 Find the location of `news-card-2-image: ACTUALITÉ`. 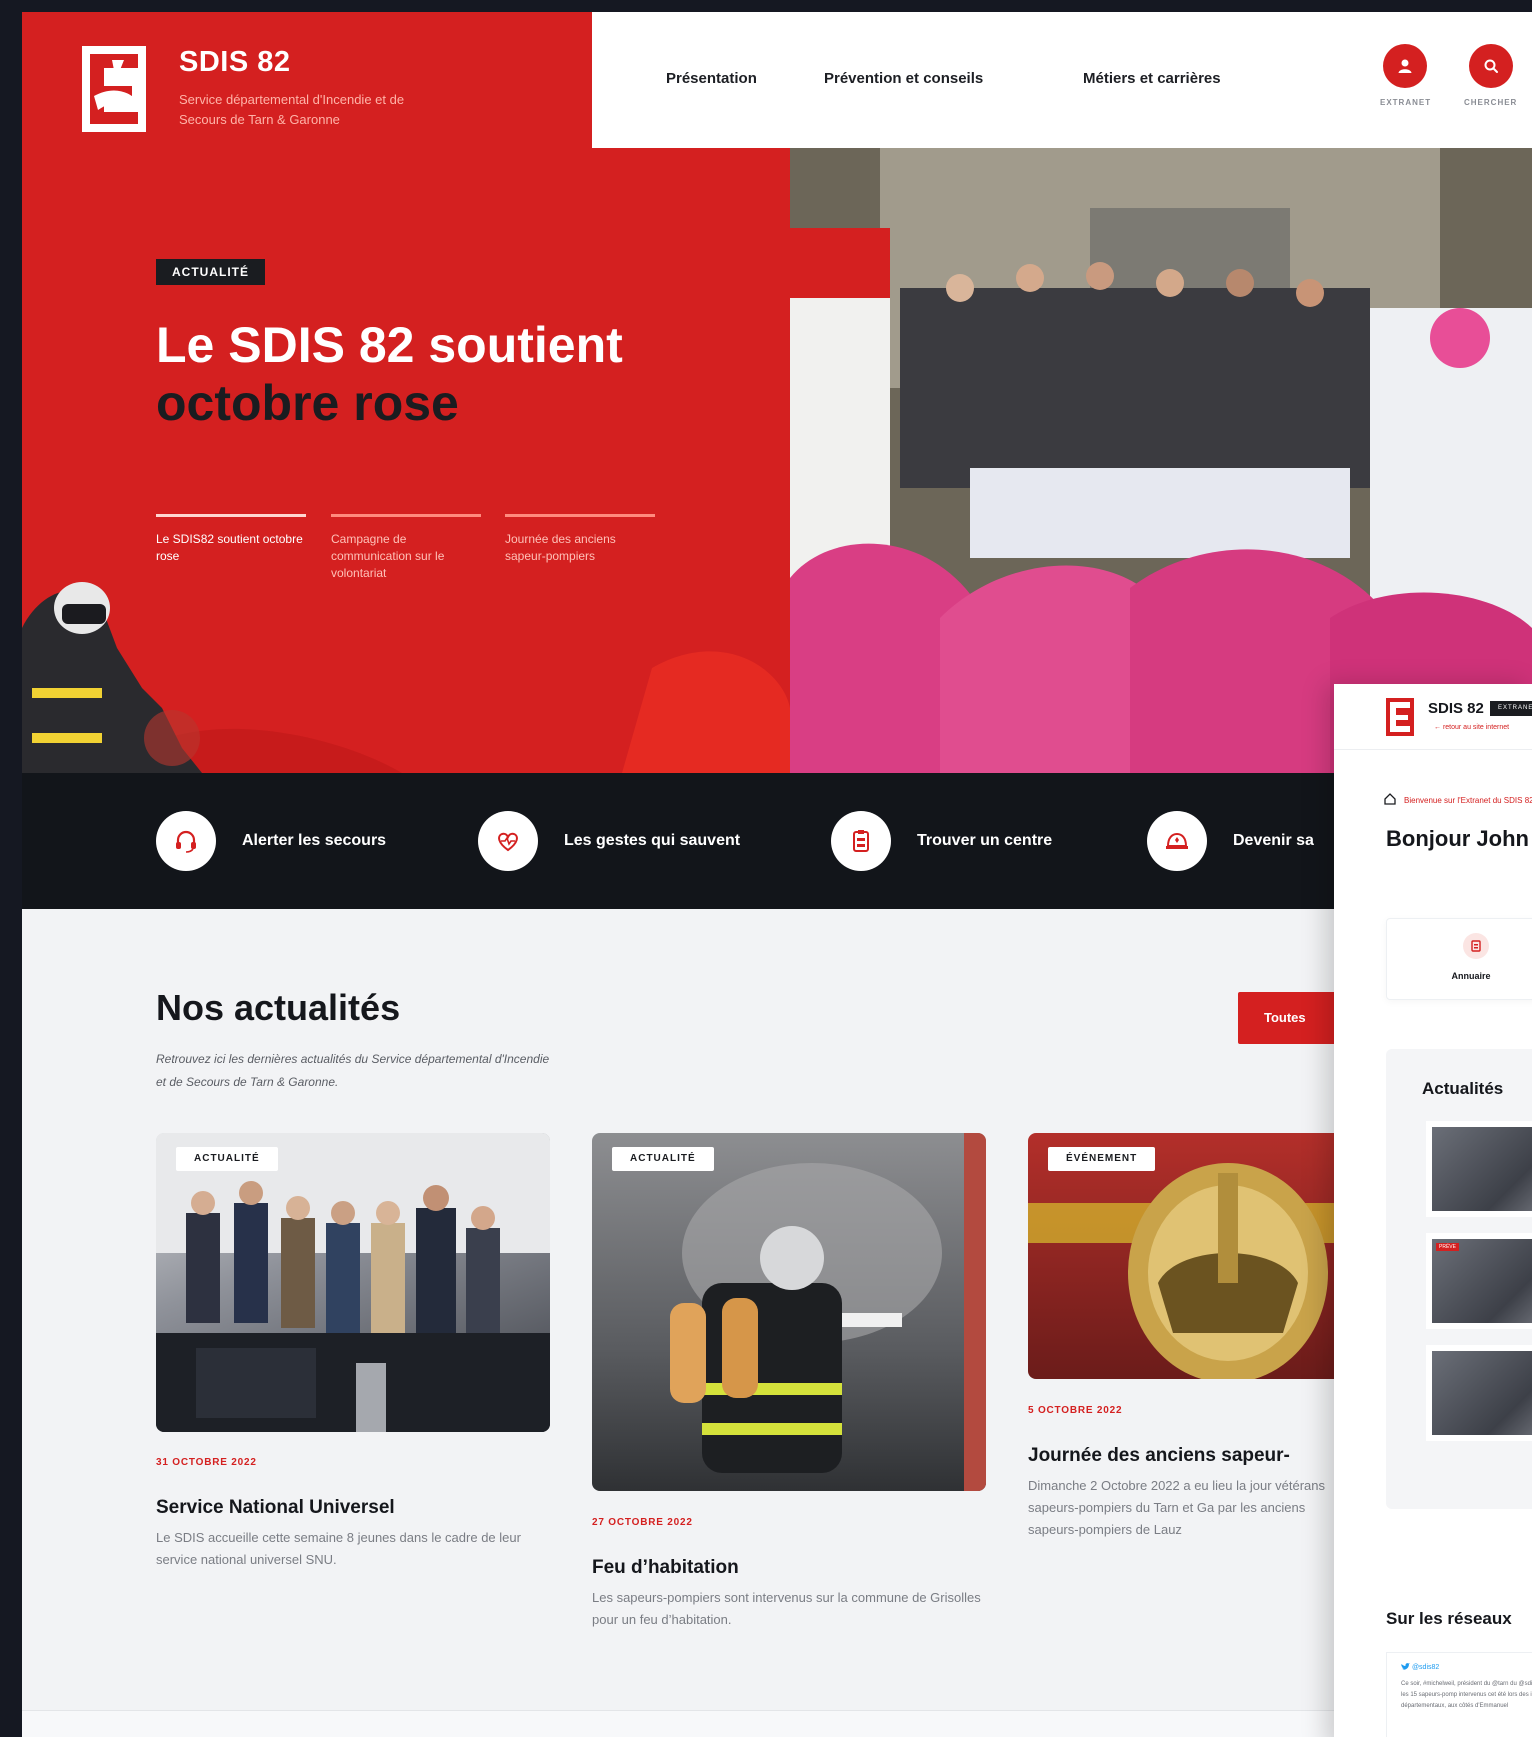

news-card-2-image: ACTUALITÉ is located at coordinates (789, 1312).